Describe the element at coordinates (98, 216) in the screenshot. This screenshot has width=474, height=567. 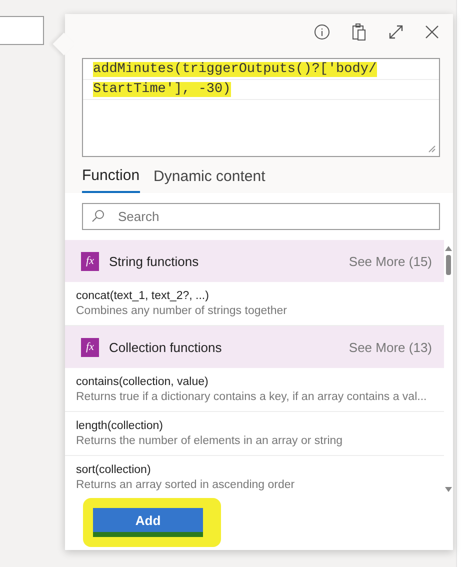
I see `search-icon` at that location.